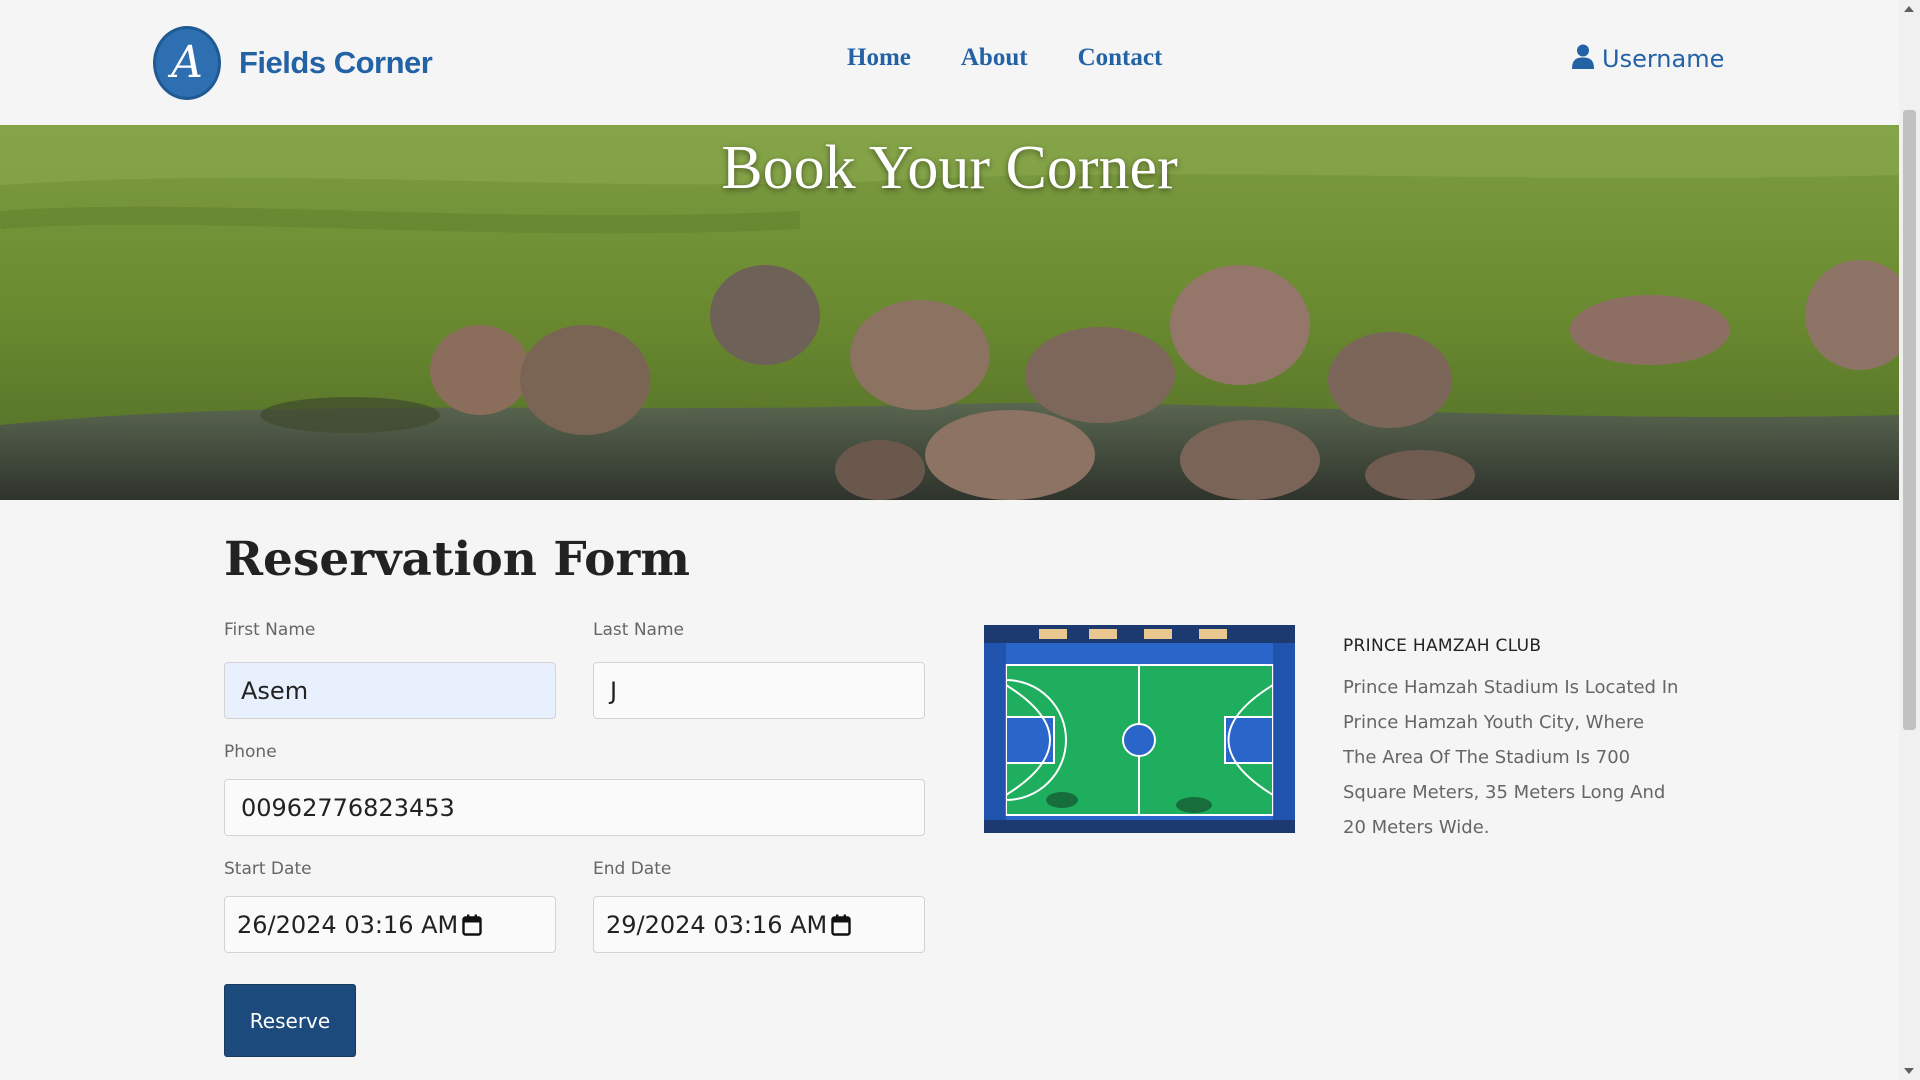  Describe the element at coordinates (1909, 420) in the screenshot. I see `scroll-thumb` at that location.